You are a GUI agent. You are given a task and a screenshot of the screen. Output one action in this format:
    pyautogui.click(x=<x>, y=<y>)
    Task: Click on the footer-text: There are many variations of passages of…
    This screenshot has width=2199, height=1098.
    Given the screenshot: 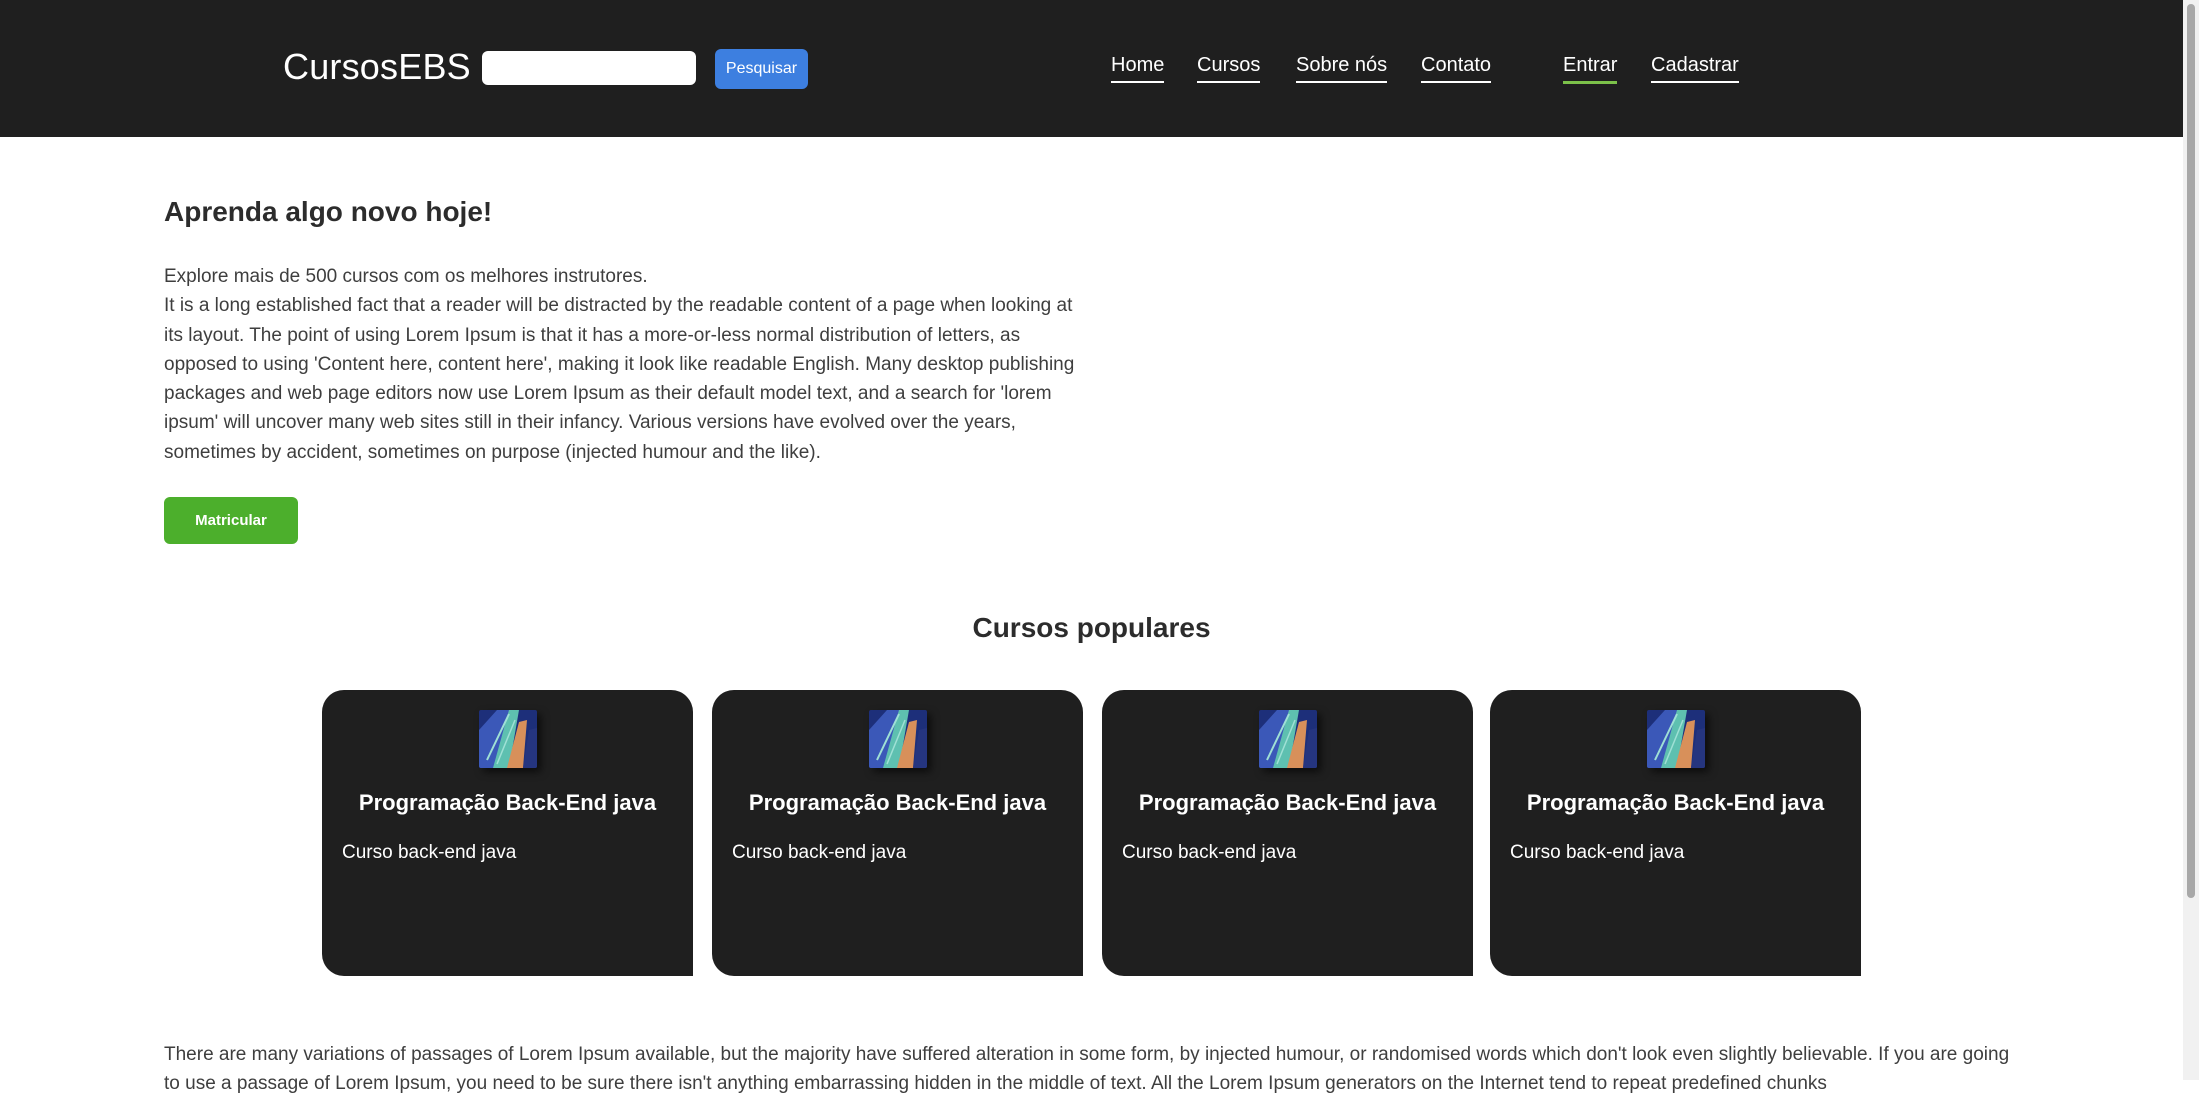 What is the action you would take?
    pyautogui.click(x=1087, y=1069)
    